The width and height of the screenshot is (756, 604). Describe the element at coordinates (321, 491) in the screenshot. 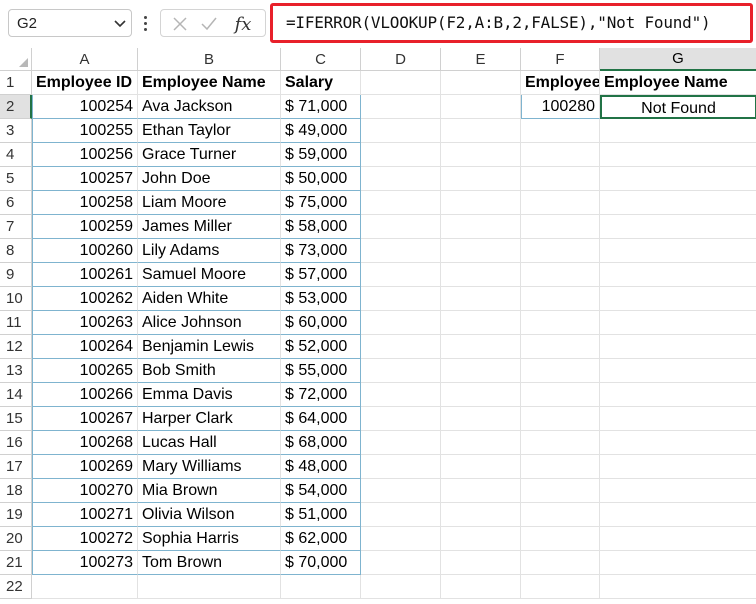

I see `cell-c18: $ 54,000` at that location.